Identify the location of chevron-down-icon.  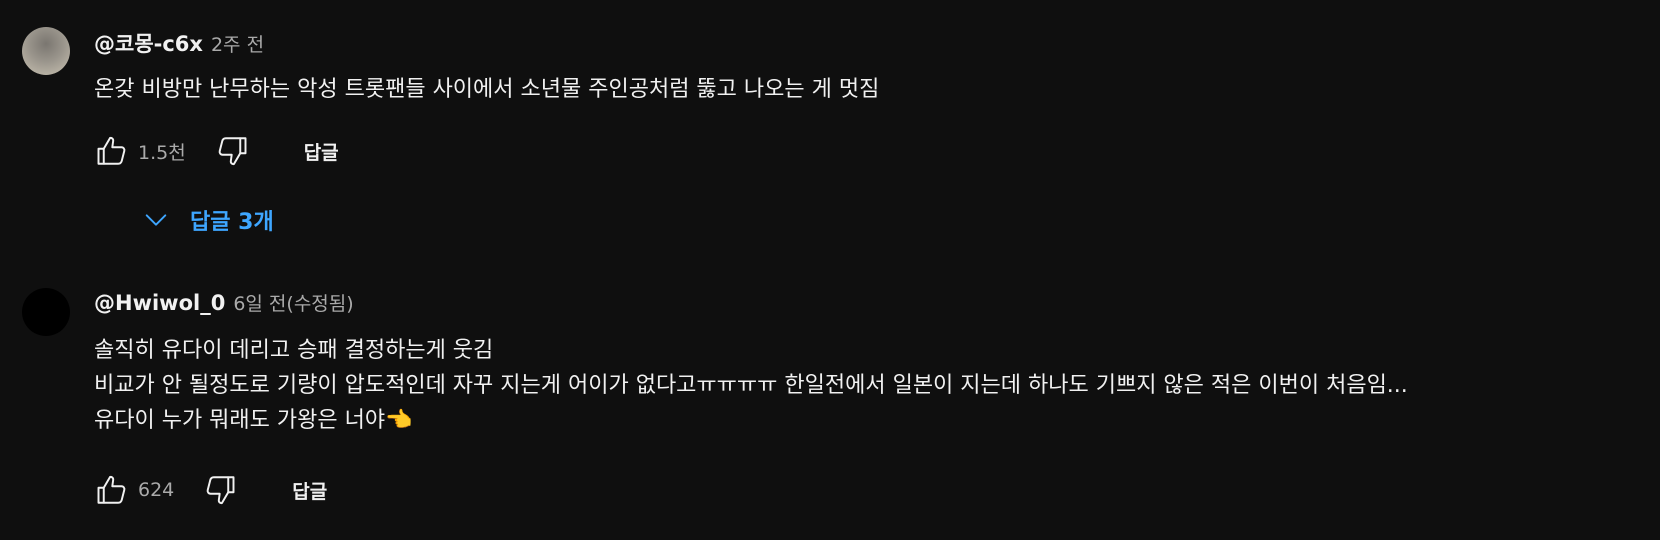
(156, 220).